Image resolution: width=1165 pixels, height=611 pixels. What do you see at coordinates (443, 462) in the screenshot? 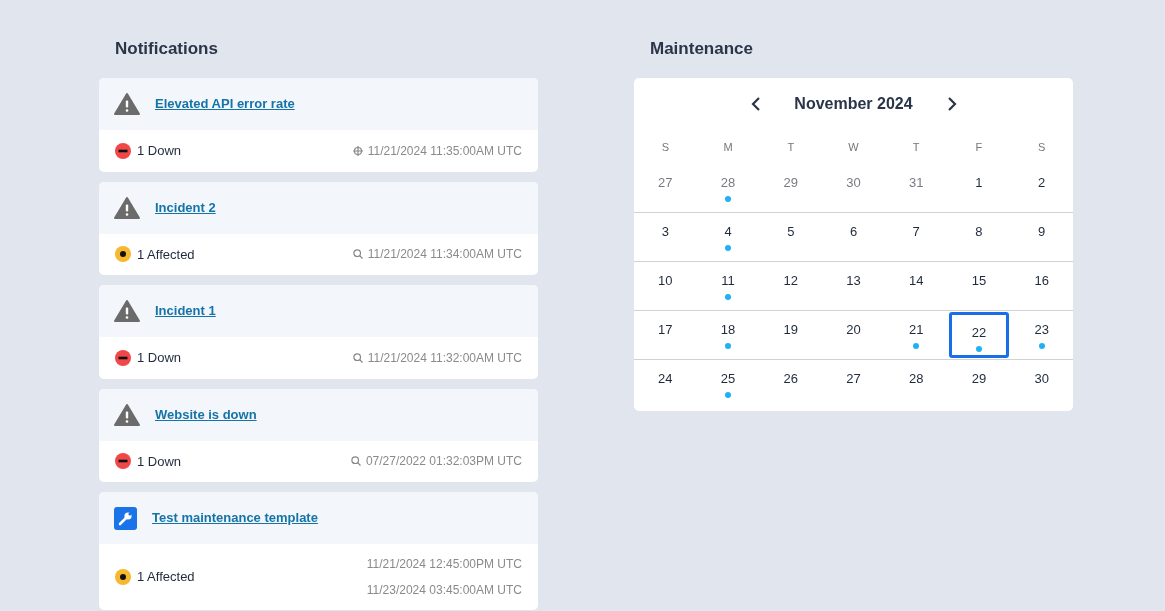
I see `timestamp: 07/27/2022 01:32:03PM UTC` at bounding box center [443, 462].